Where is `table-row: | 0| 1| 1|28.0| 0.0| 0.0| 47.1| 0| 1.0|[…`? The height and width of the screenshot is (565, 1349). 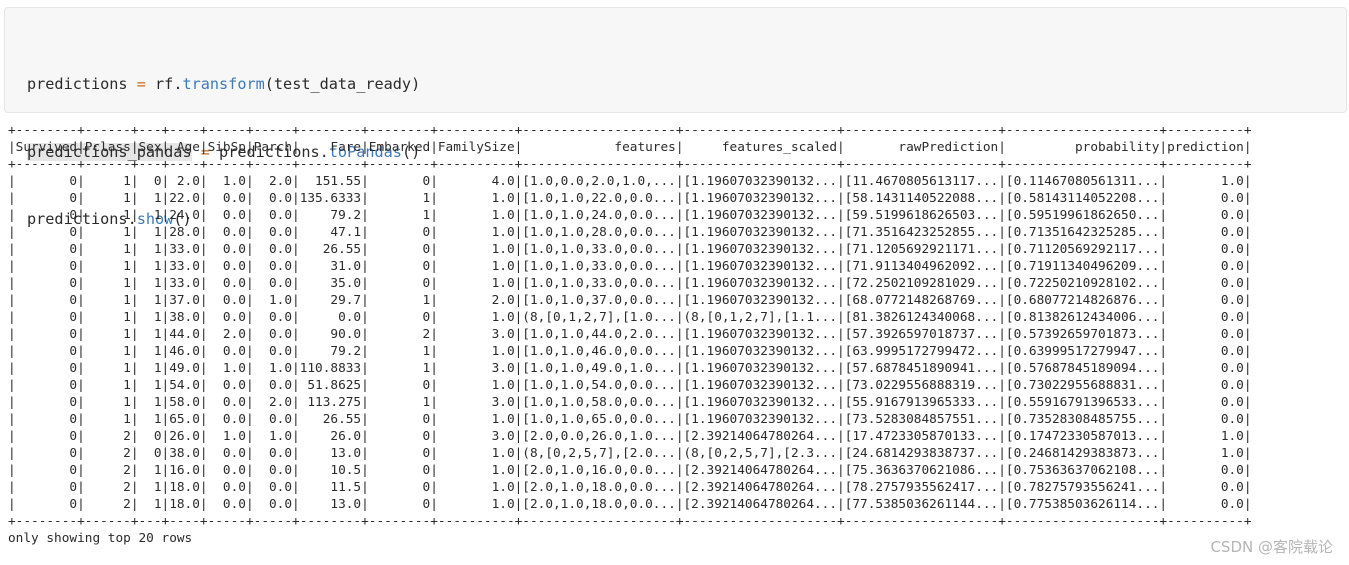
table-row: | 0| 1| 1|28.0| 0.0| 0.0| 47.1| 0| 1.0|[… is located at coordinates (630, 232).